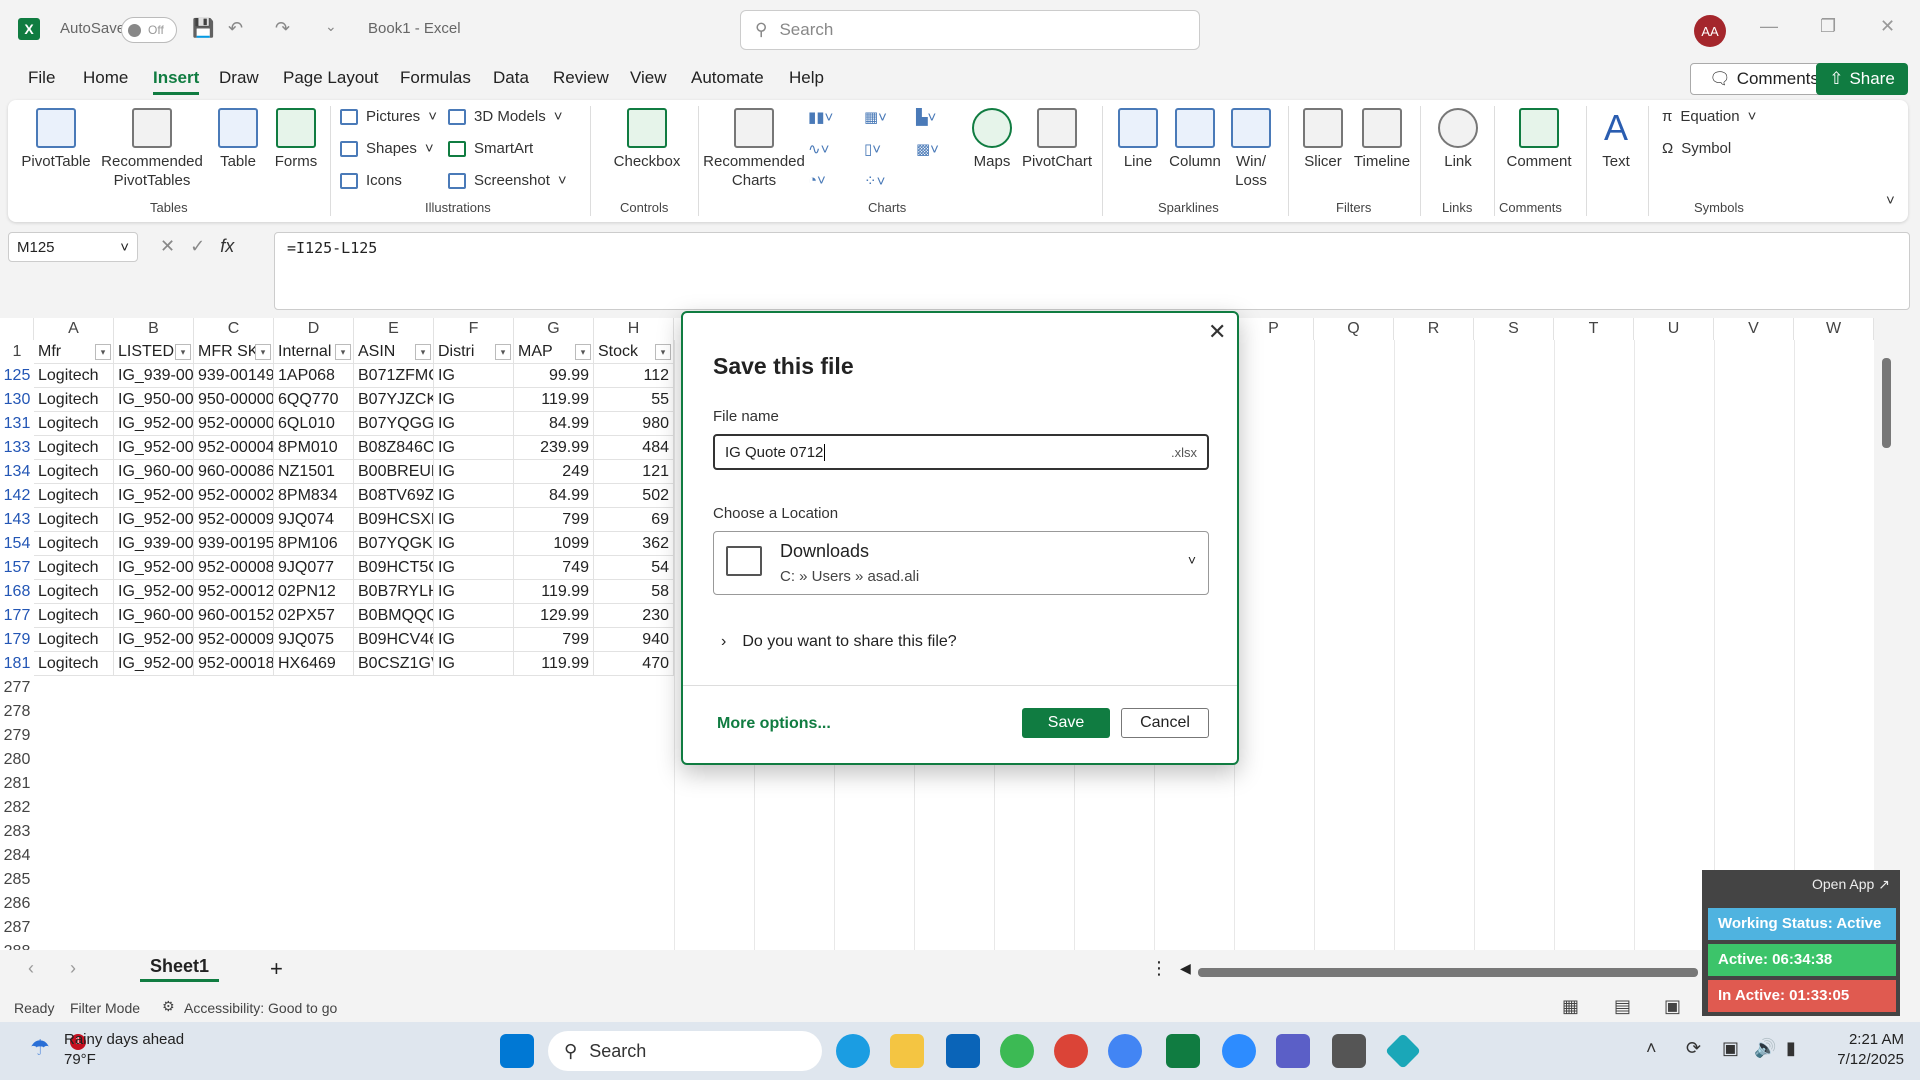 Image resolution: width=1920 pixels, height=1080 pixels. What do you see at coordinates (1057, 139) in the screenshot?
I see `pivotchart-button: PivotChart` at bounding box center [1057, 139].